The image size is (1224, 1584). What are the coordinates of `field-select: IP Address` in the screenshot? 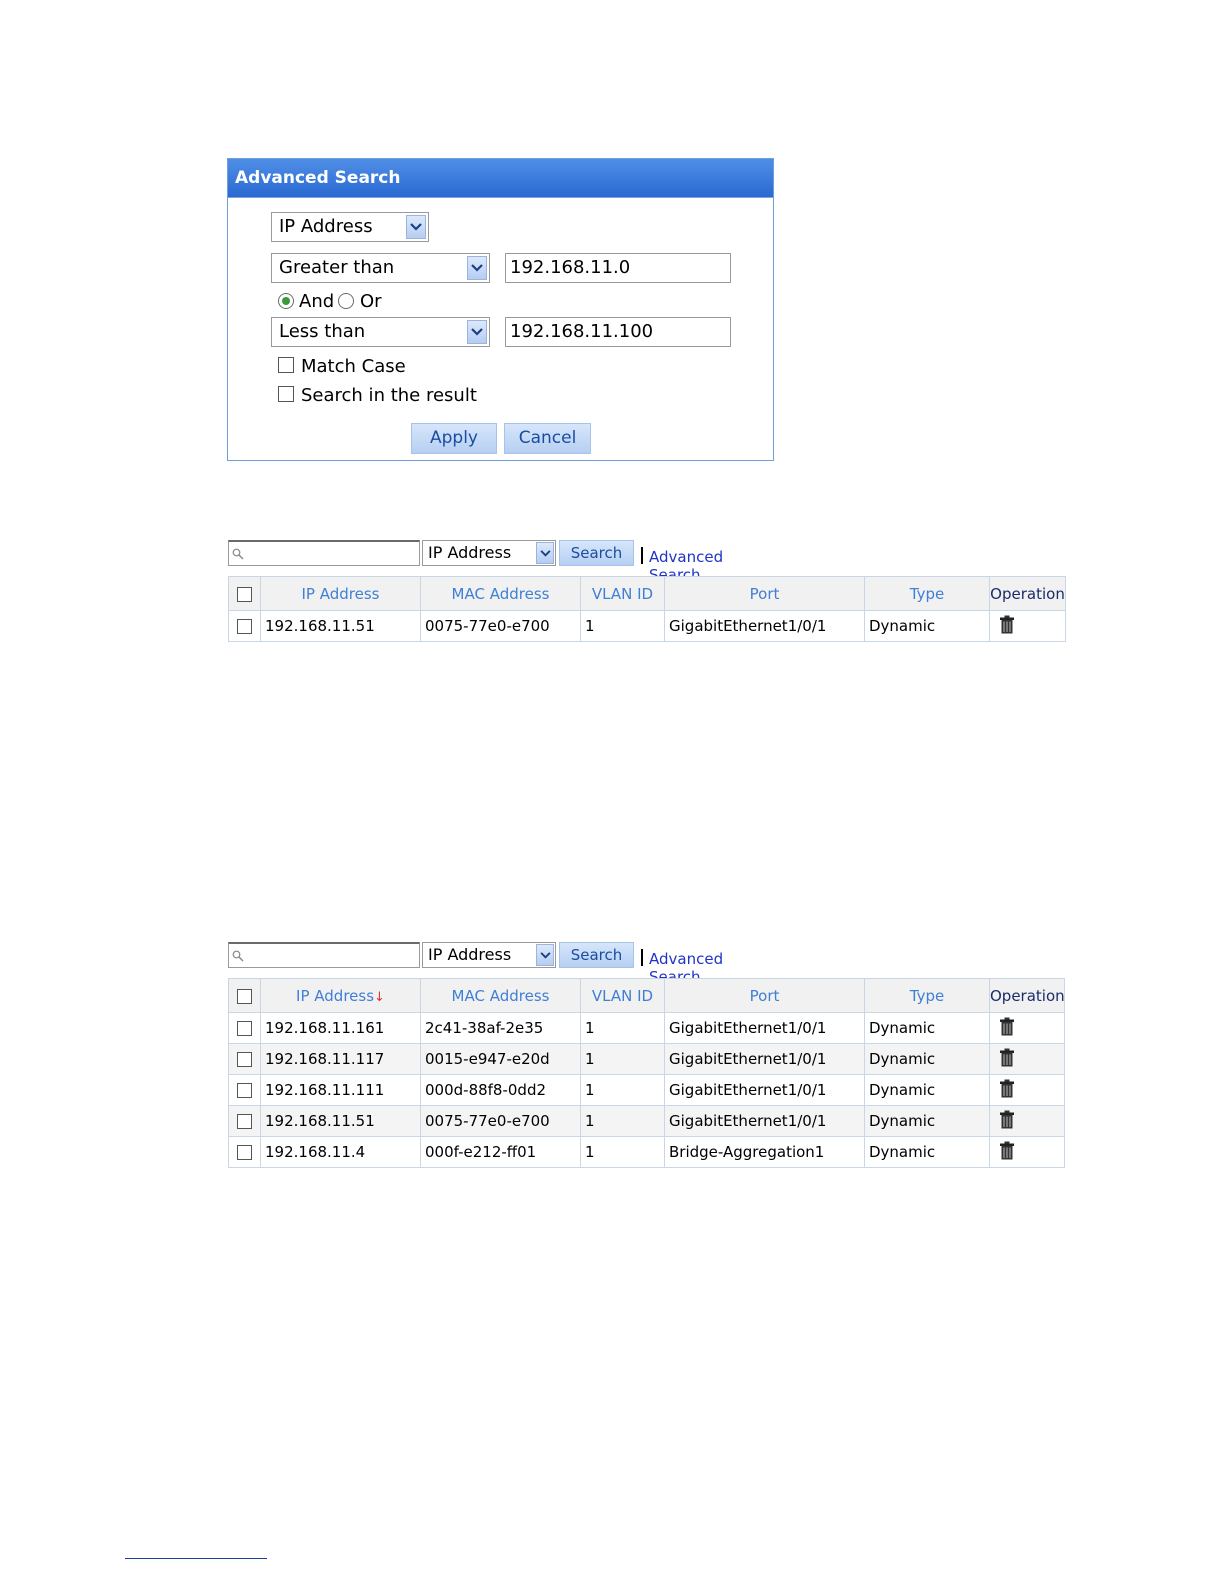 It's located at (350, 227).